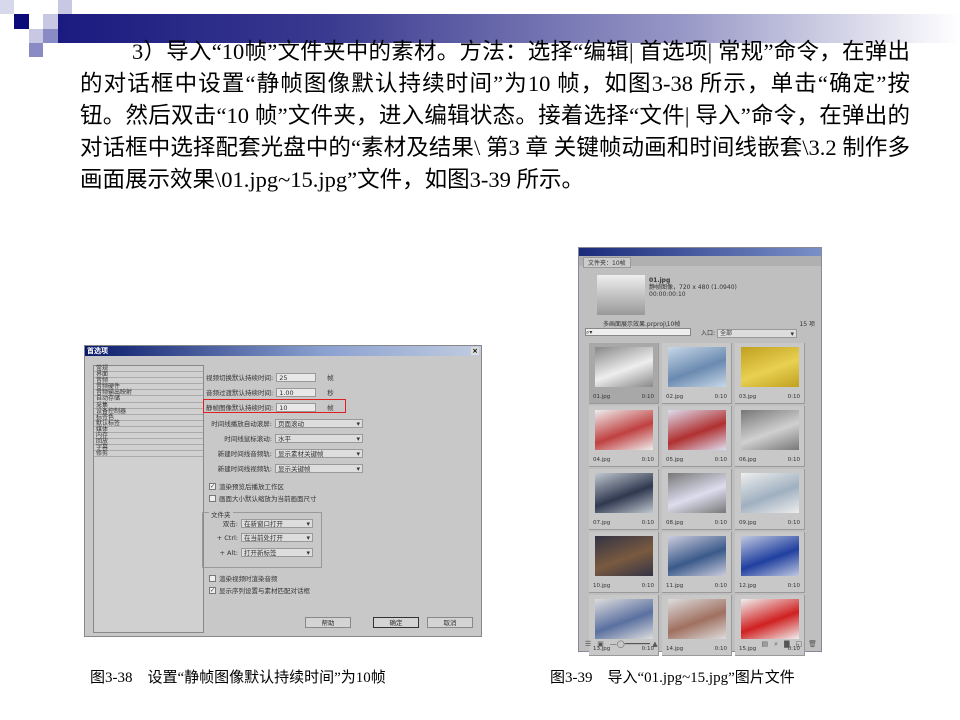  Describe the element at coordinates (786, 644) in the screenshot. I see `folder-icon: ▇` at that location.